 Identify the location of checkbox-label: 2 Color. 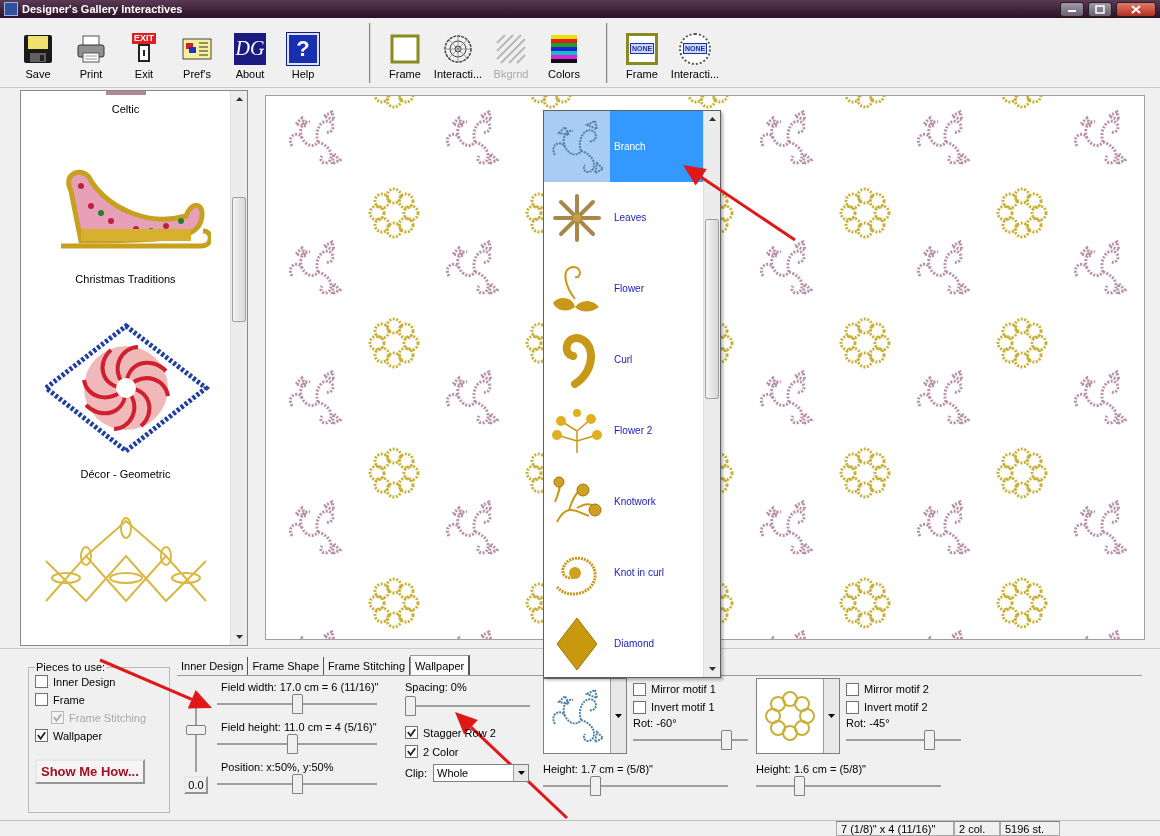
(441, 751).